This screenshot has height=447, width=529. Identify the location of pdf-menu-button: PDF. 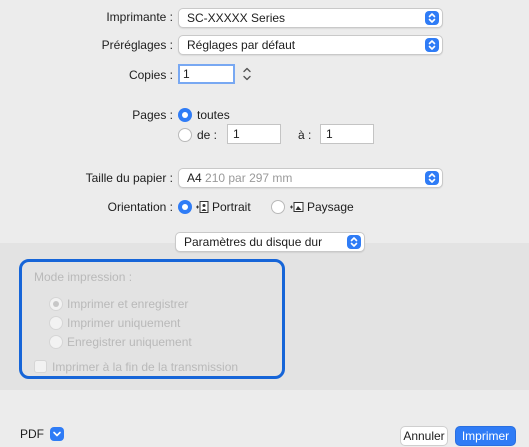
(44, 434).